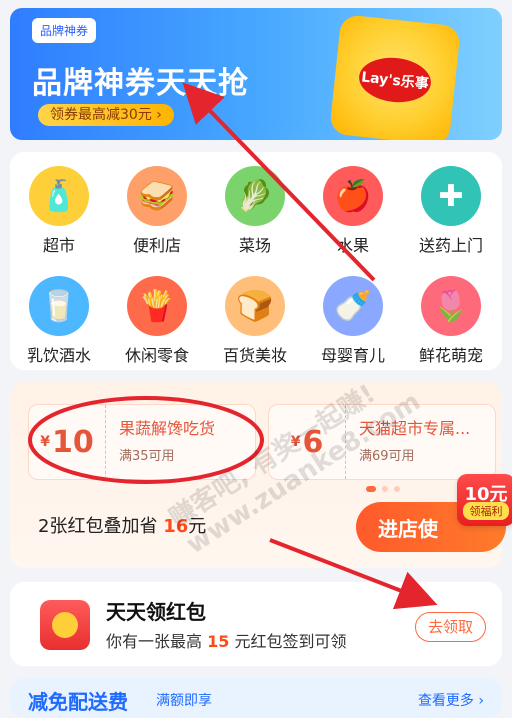  Describe the element at coordinates (451, 700) in the screenshot. I see `view-more-link: 查看更多 ›` at that location.